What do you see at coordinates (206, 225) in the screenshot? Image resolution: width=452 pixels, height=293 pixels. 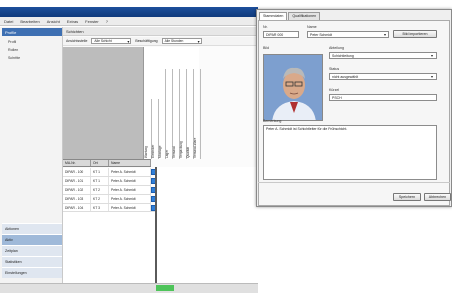 I see `schedule-grid` at bounding box center [206, 225].